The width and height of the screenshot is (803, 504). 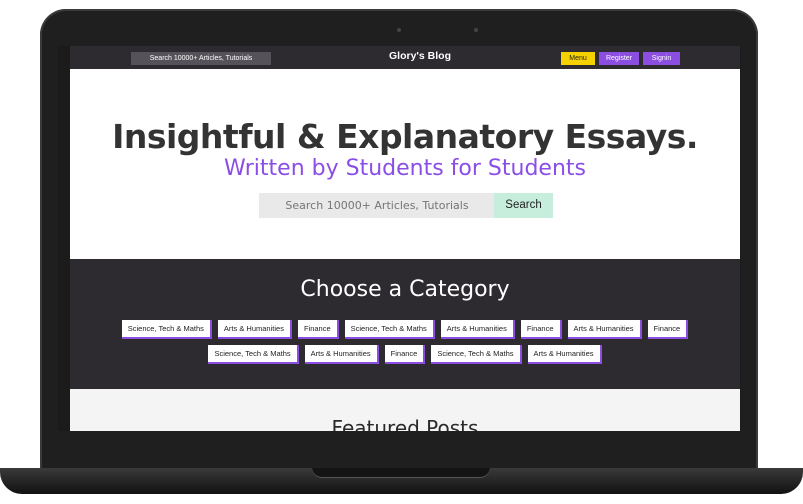 What do you see at coordinates (405, 136) in the screenshot?
I see `hero-title: Insightful & Explanatory Essays.` at bounding box center [405, 136].